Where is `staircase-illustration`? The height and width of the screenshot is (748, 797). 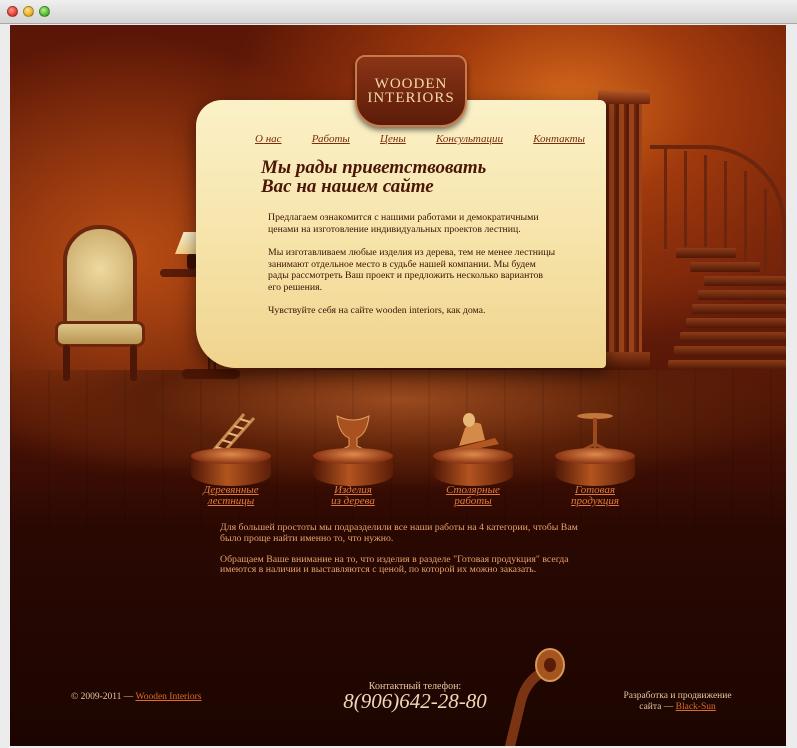
staircase-illustration is located at coordinates (718, 255).